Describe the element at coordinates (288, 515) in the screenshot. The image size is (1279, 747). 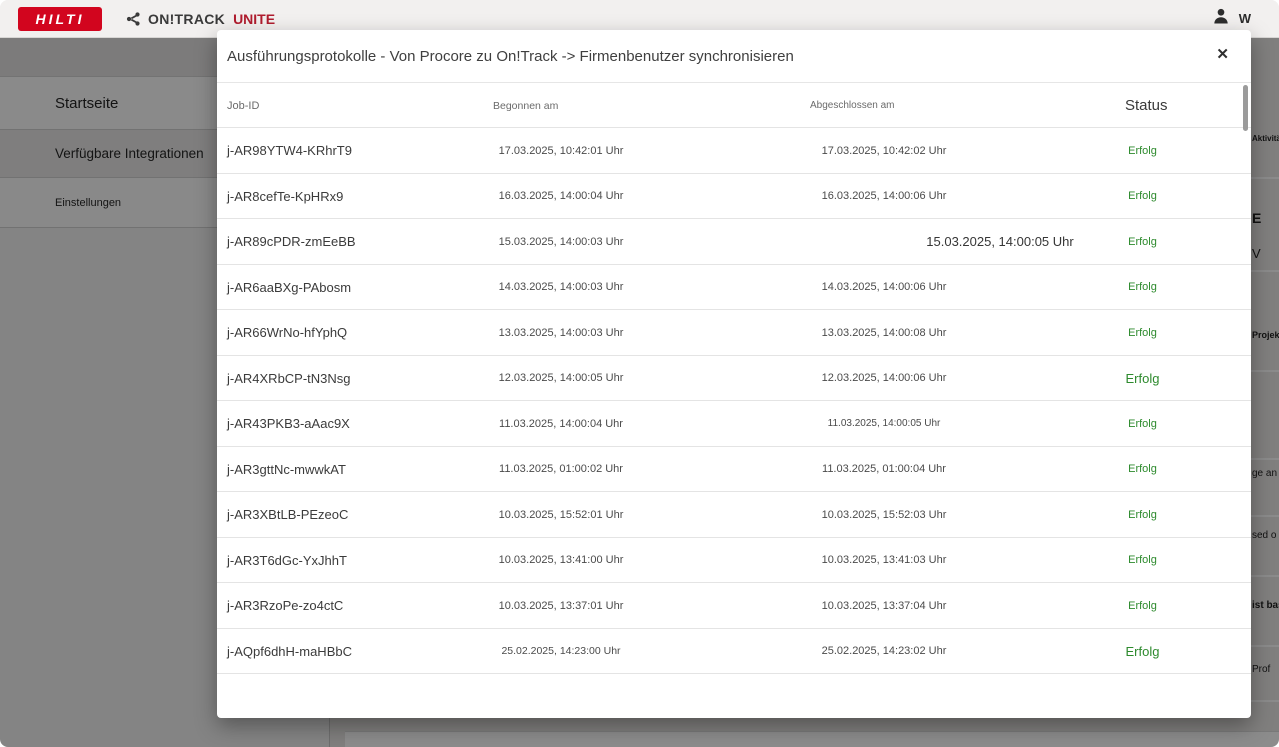
I see `job-id-cell: j-AR3XBtLB-PEzeoC` at that location.